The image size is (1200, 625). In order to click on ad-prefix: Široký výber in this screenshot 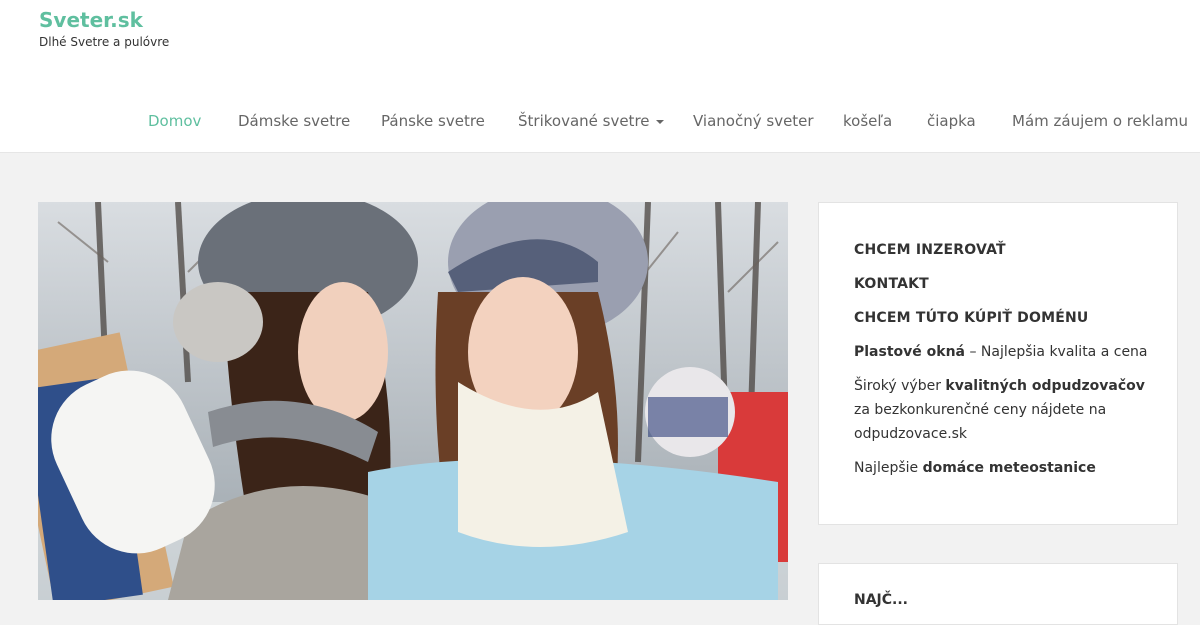, I will do `click(900, 386)`.